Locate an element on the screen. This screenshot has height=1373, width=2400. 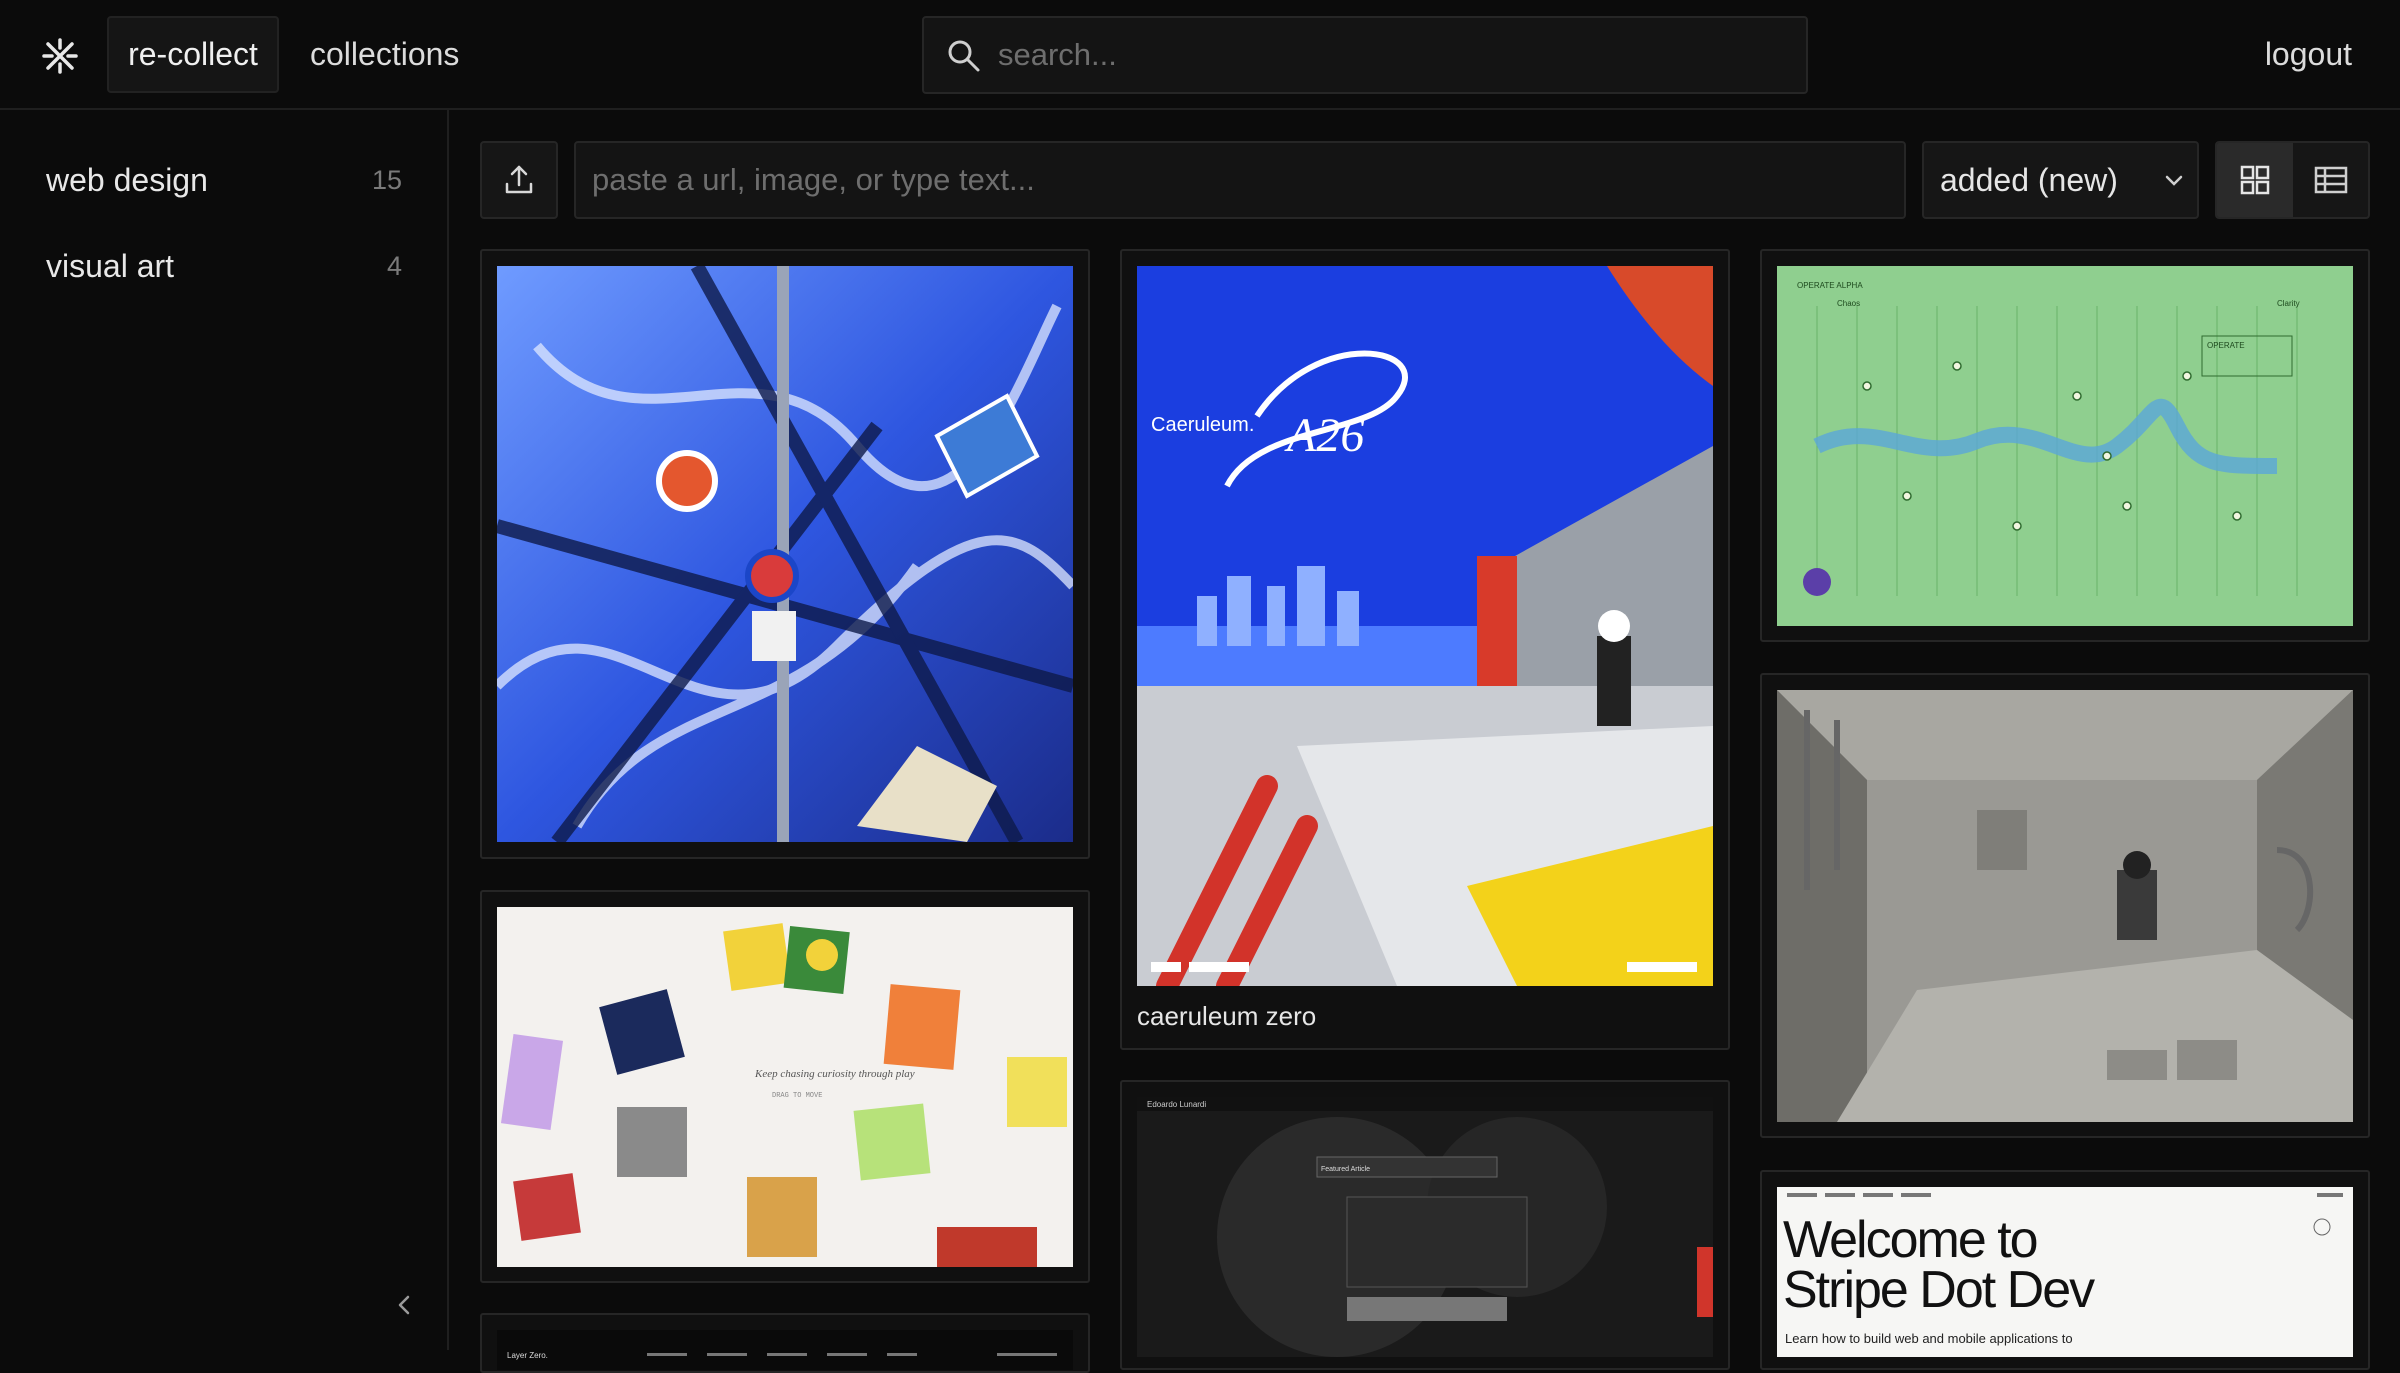
thumb-clarity: Clarity is located at coordinates (2288, 303).